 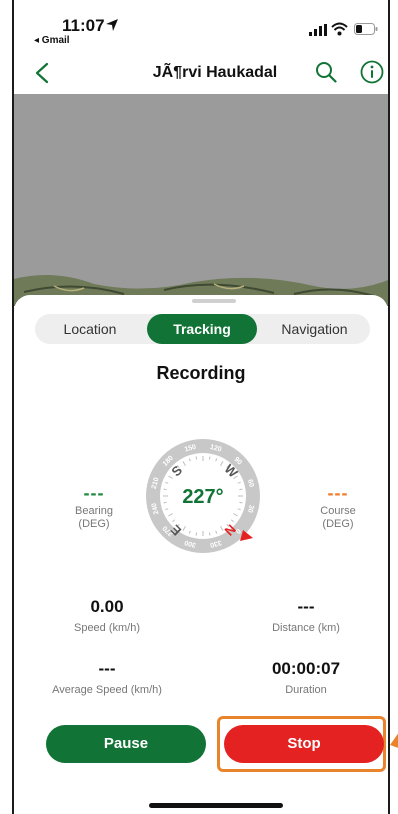 I want to click on pause-button: Pause, so click(x=126, y=744).